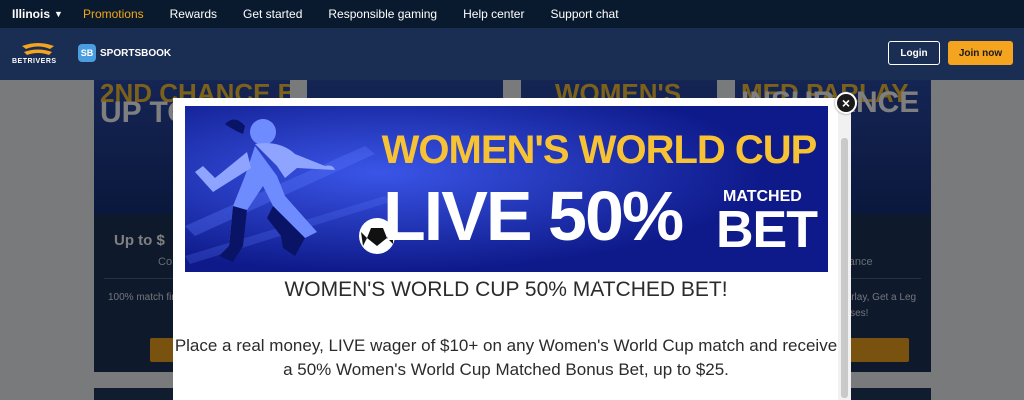 This screenshot has width=1024, height=400. Describe the element at coordinates (38, 49) in the screenshot. I see `betrivers-mark-icon` at that location.